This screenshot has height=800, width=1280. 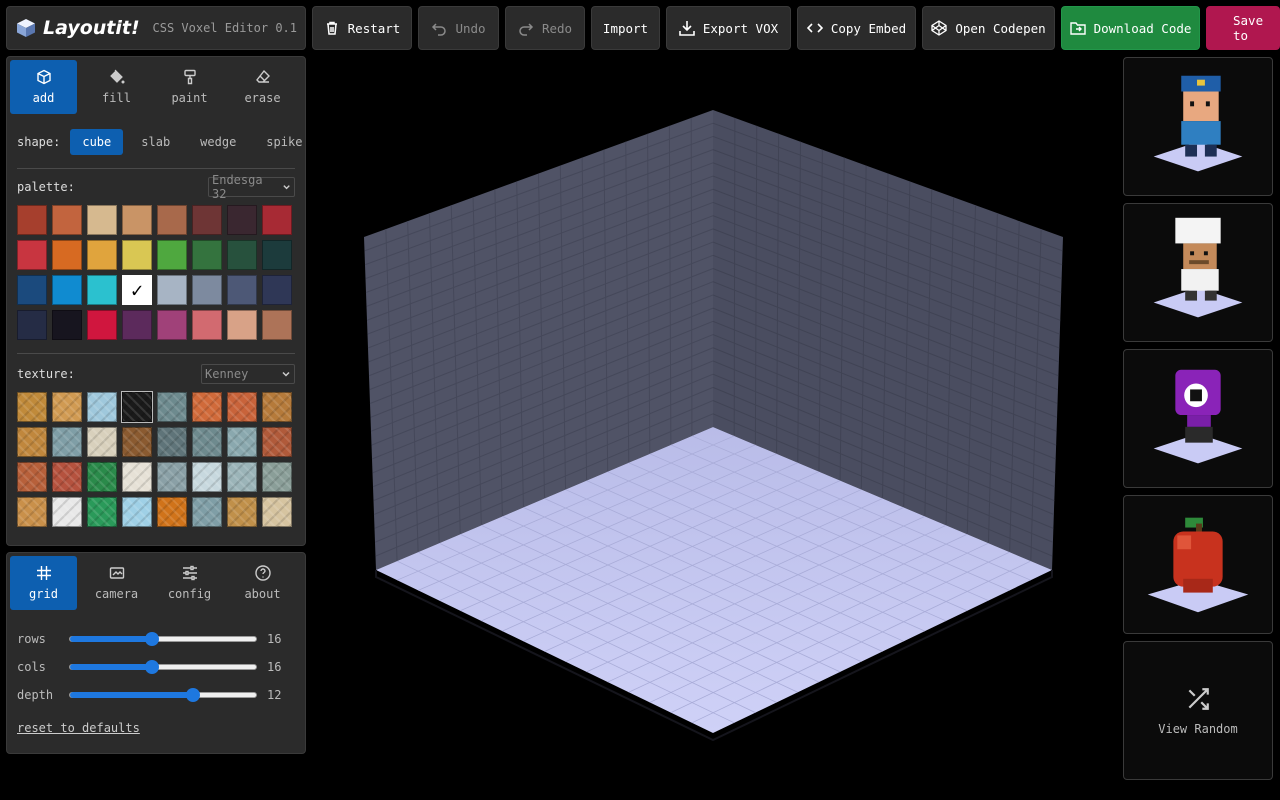 I want to click on view-random-button: View Random, so click(x=1198, y=710).